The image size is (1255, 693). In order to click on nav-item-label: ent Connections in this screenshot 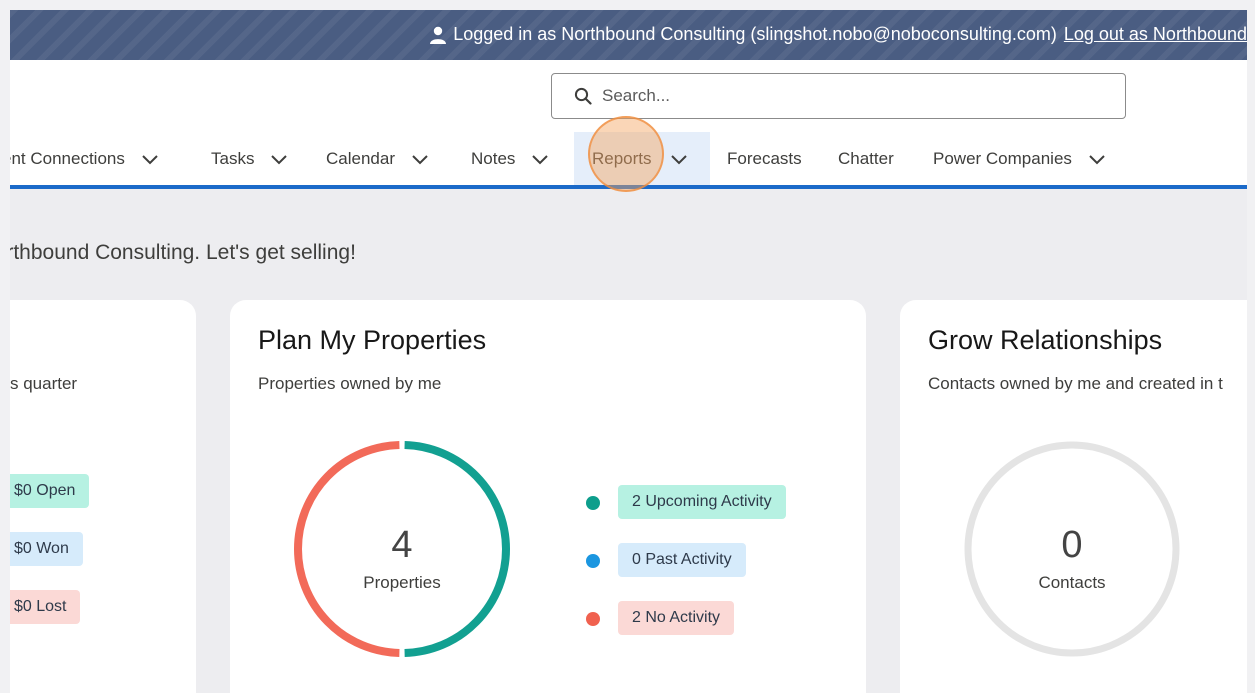, I will do `click(67, 158)`.